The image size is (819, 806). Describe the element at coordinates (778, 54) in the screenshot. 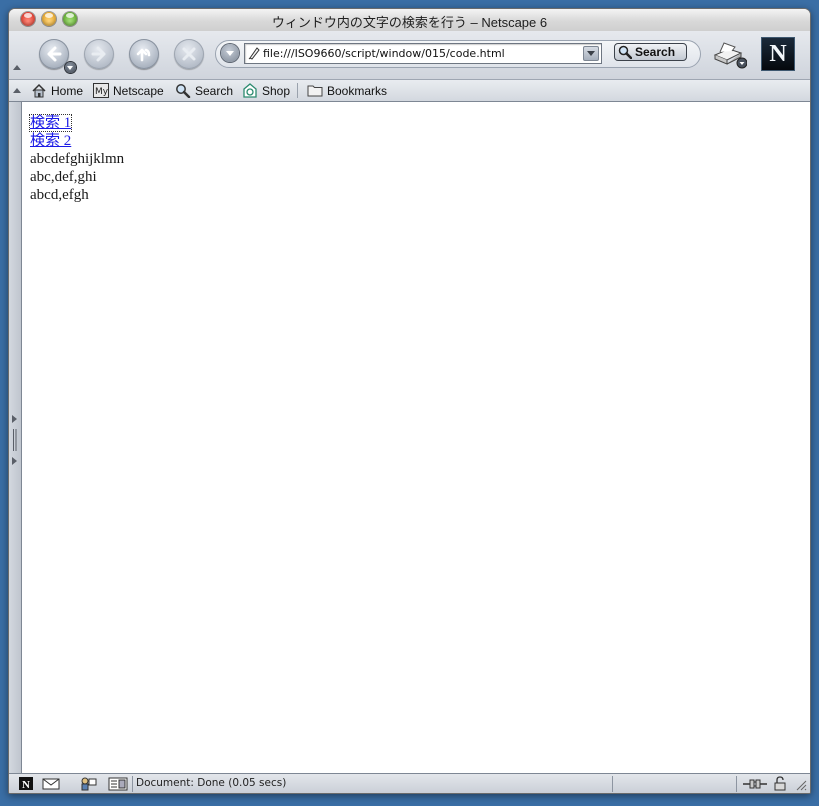

I see `netscape-logo: N` at that location.